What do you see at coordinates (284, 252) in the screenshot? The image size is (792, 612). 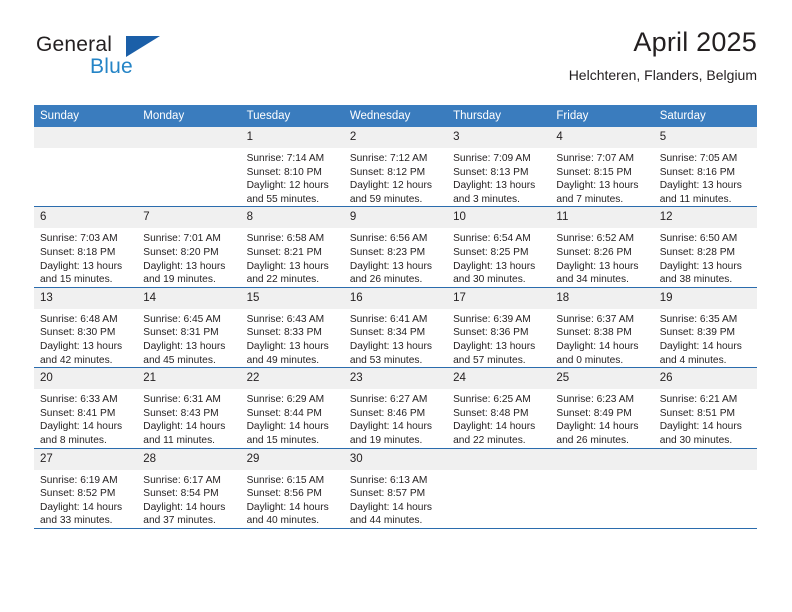 I see `sunset-text: Sunset: 8:21 PM` at bounding box center [284, 252].